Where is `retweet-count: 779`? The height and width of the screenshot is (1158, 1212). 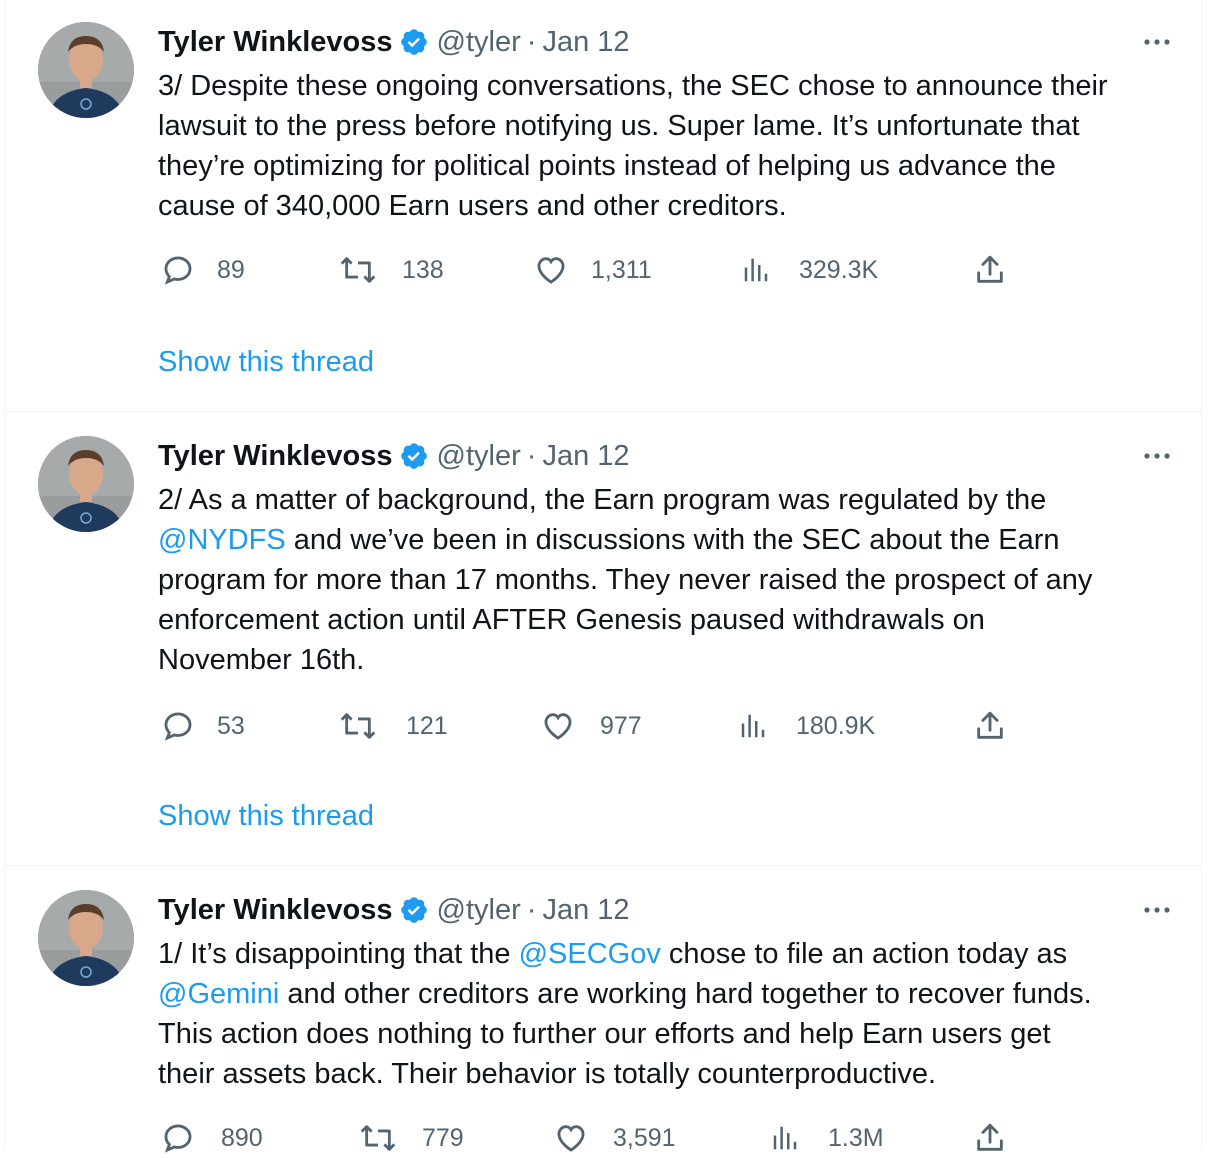
retweet-count: 779 is located at coordinates (443, 1137).